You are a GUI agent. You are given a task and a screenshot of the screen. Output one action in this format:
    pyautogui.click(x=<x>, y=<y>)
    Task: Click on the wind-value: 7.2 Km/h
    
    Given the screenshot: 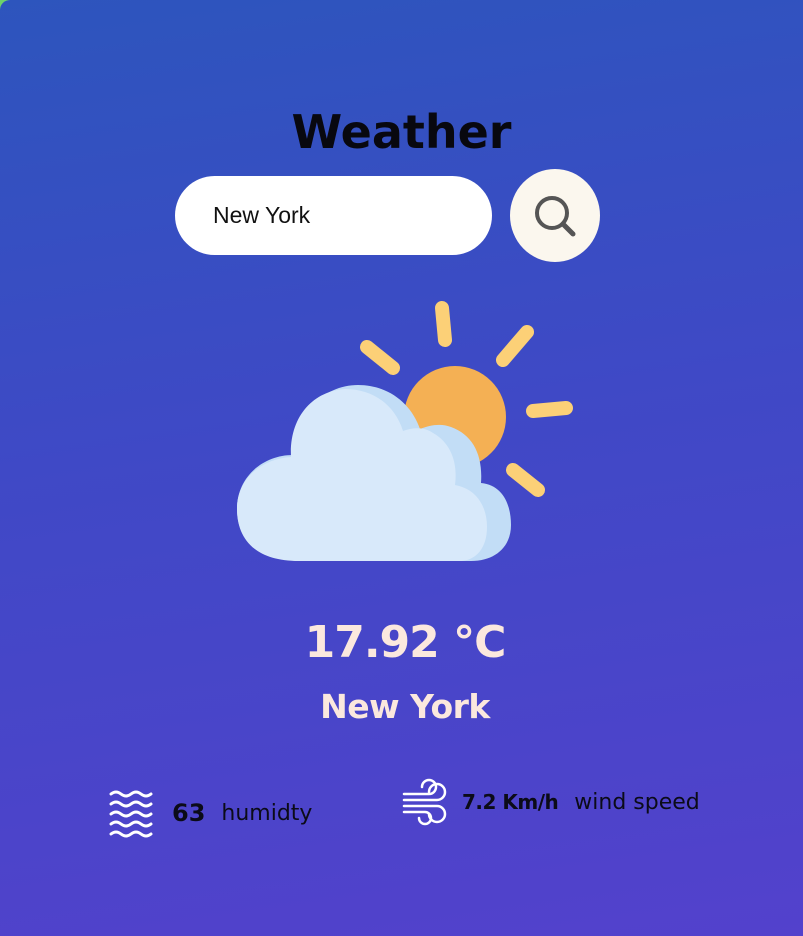 What is the action you would take?
    pyautogui.click(x=510, y=802)
    